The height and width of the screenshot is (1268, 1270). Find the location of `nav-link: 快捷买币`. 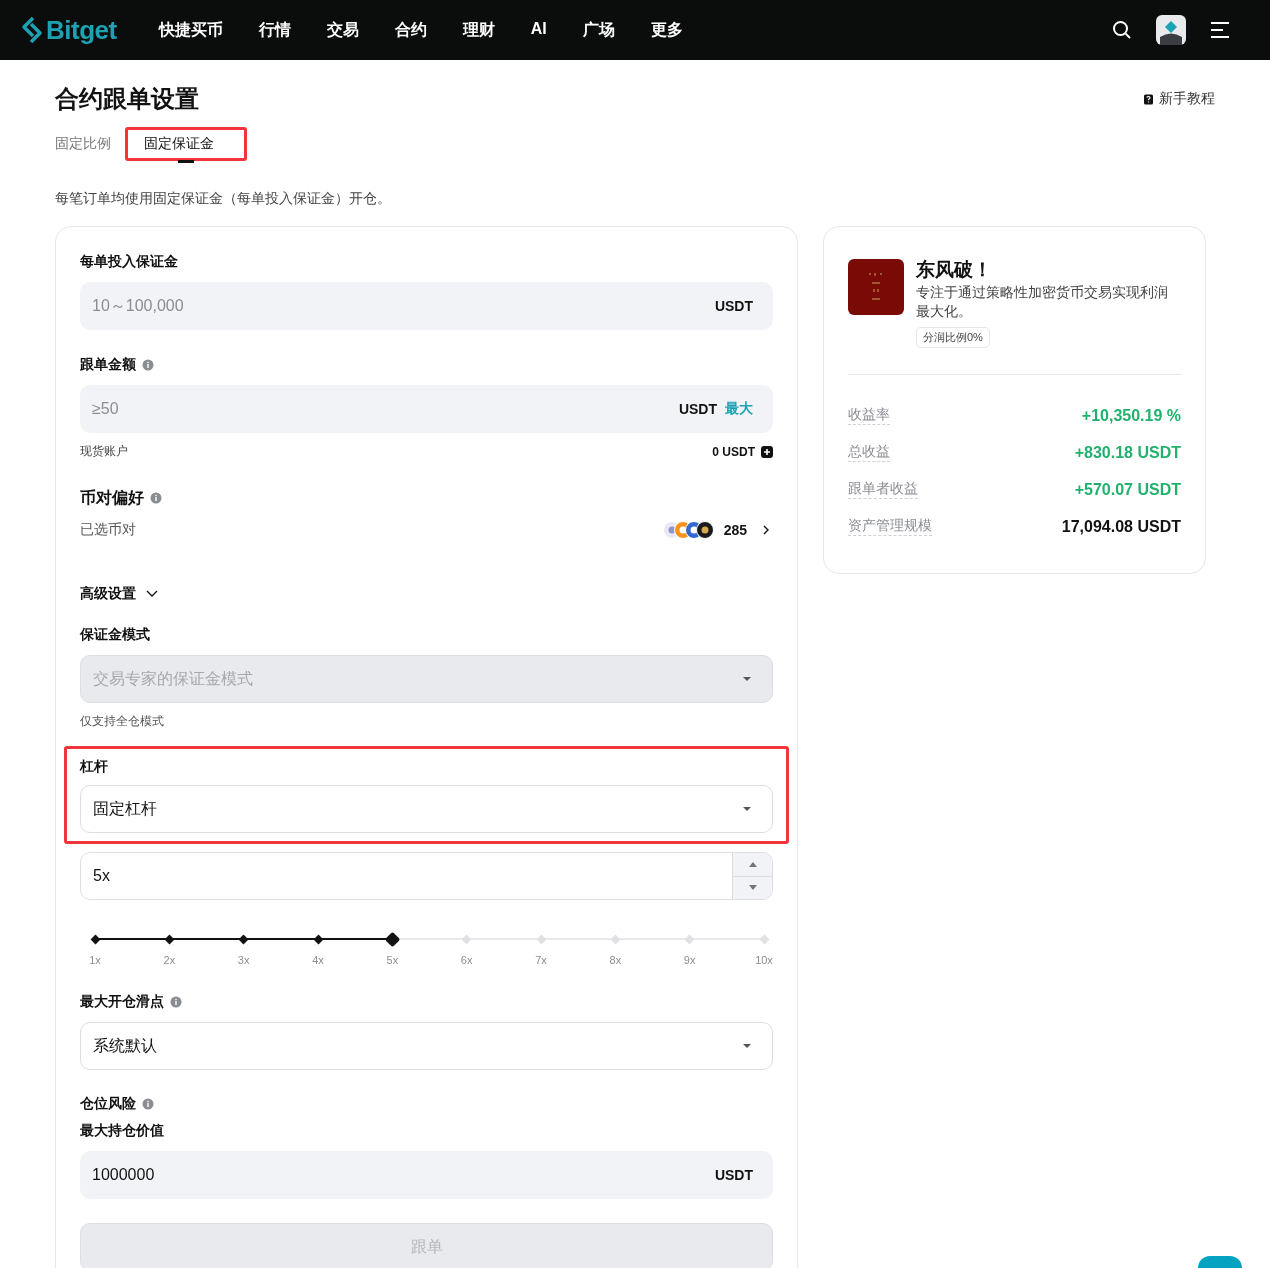

nav-link: 快捷买币 is located at coordinates (192, 30).